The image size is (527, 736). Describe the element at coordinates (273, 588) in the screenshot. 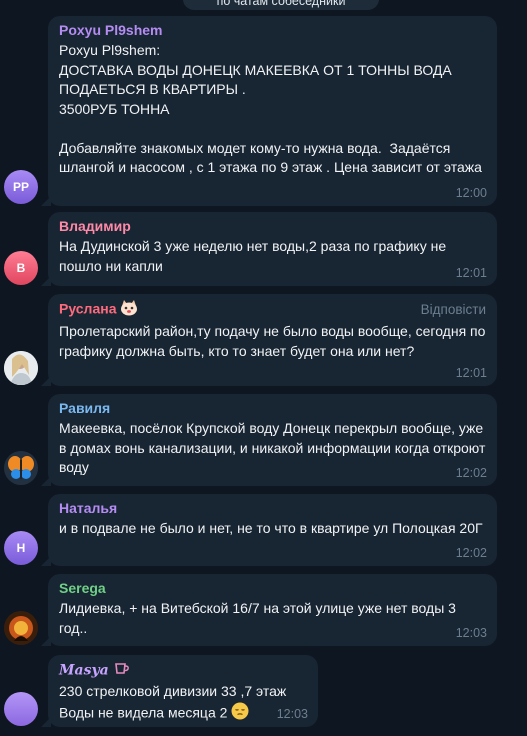

I see `sender-name: Serega` at that location.